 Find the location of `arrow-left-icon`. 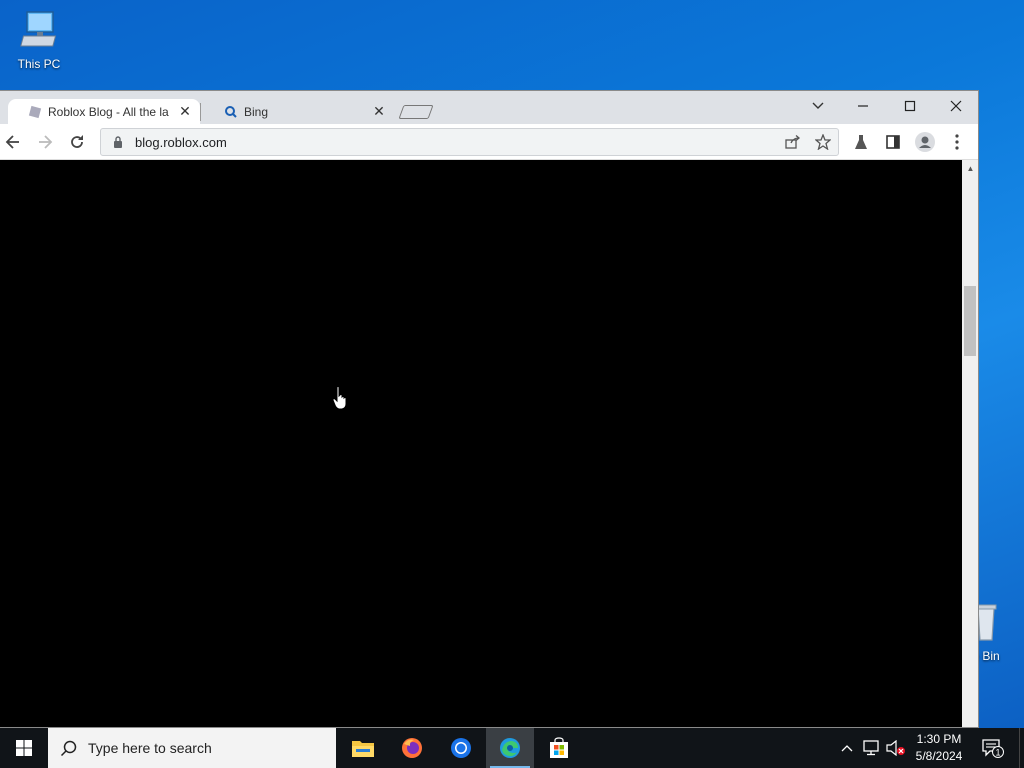

arrow-left-icon is located at coordinates (12, 142).